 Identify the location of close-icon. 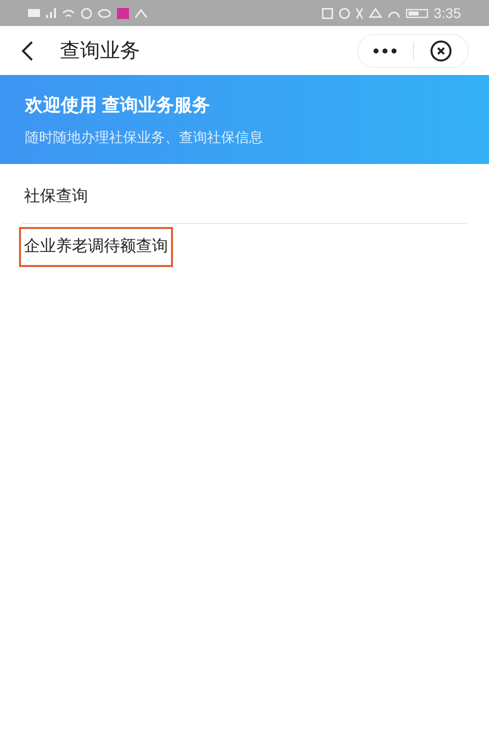
(441, 51).